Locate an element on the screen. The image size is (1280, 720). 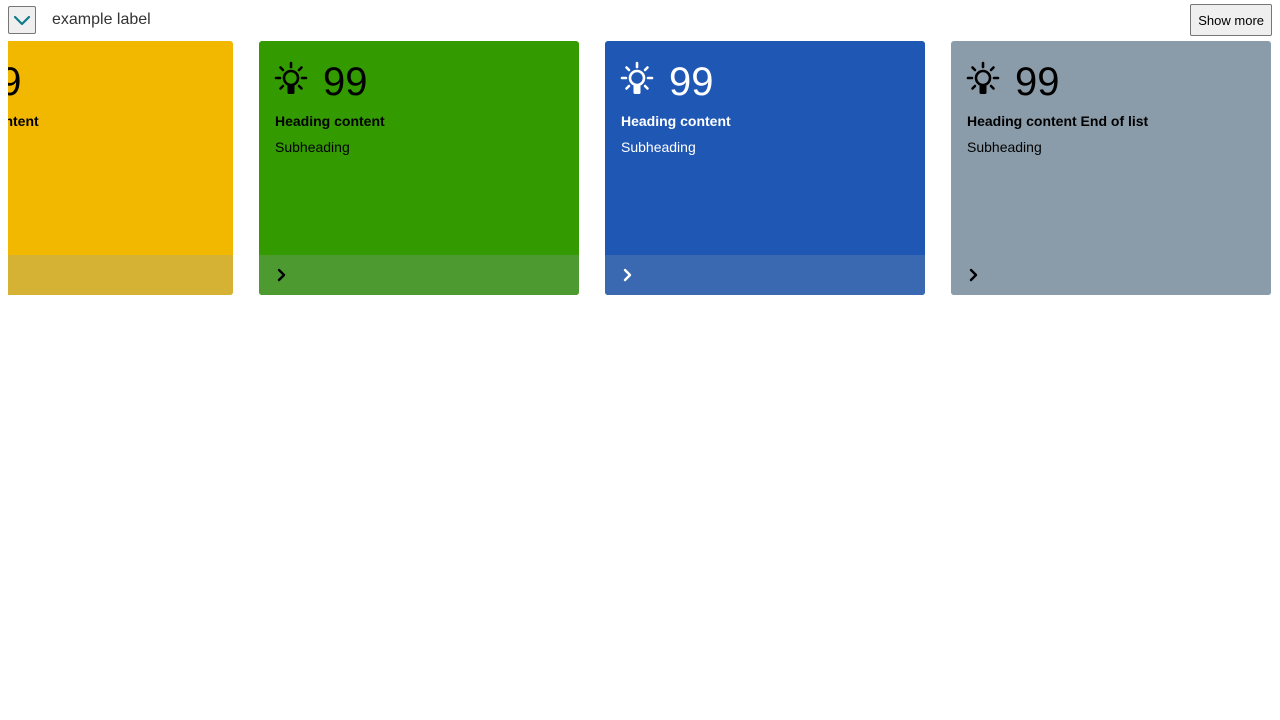
show-more-button: Show more is located at coordinates (1231, 20).